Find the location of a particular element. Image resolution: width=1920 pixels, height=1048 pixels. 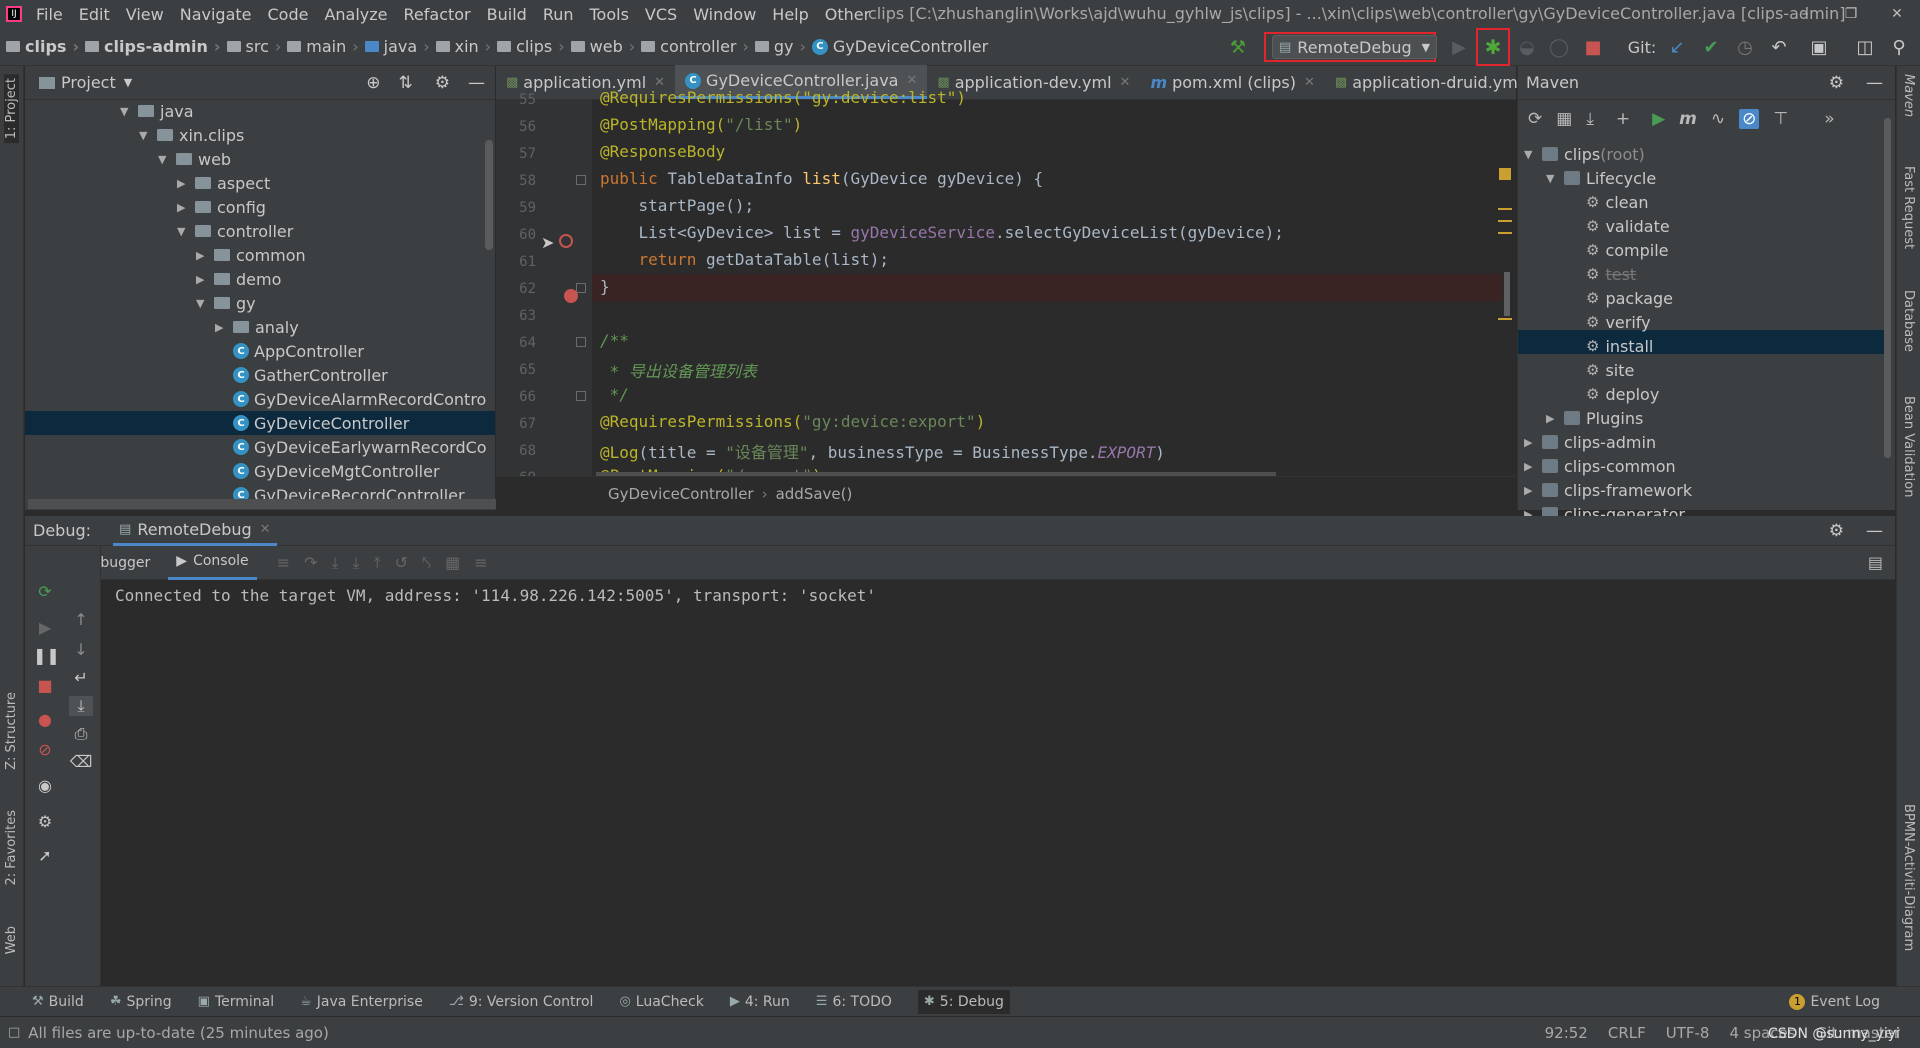

editor-breadcrumb-method: addSave() is located at coordinates (814, 494).